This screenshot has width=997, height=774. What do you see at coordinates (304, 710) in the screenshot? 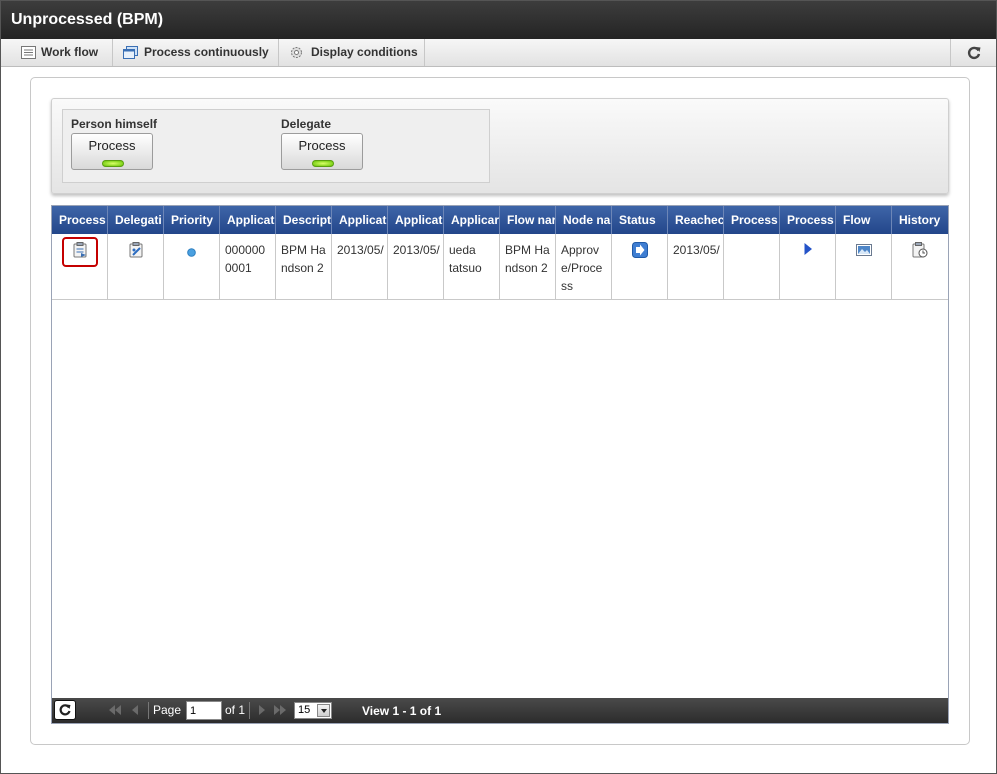
I see `page-size-value: 15` at bounding box center [304, 710].